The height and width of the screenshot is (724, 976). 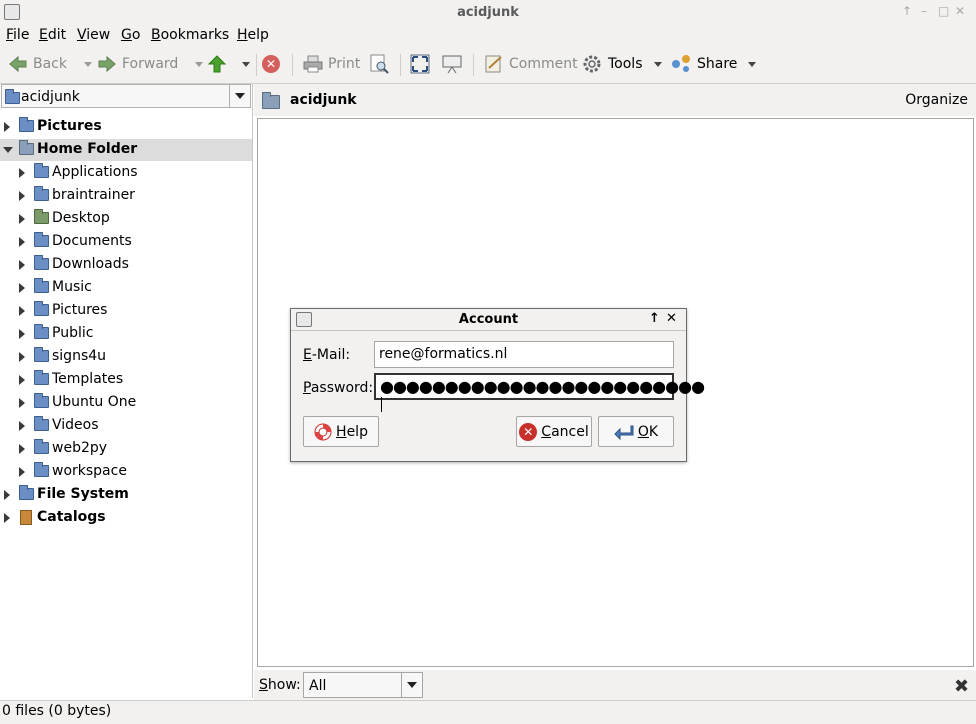 I want to click on show-filter-combo: All, so click(x=363, y=685).